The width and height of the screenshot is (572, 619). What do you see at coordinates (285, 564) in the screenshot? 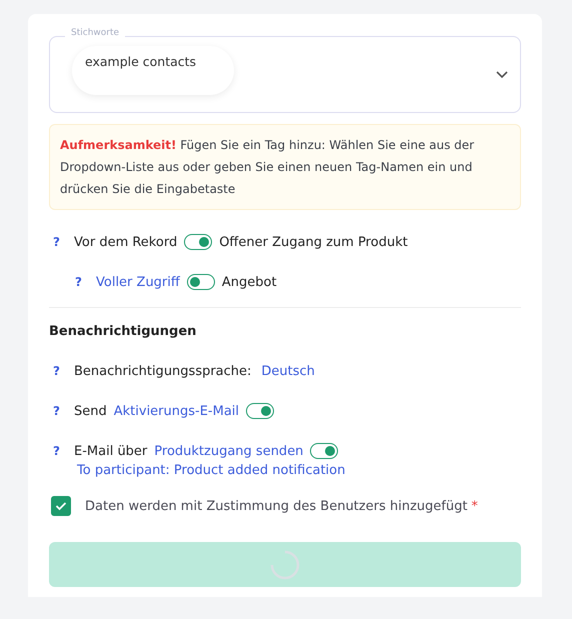
I see `spinner-icon` at bounding box center [285, 564].